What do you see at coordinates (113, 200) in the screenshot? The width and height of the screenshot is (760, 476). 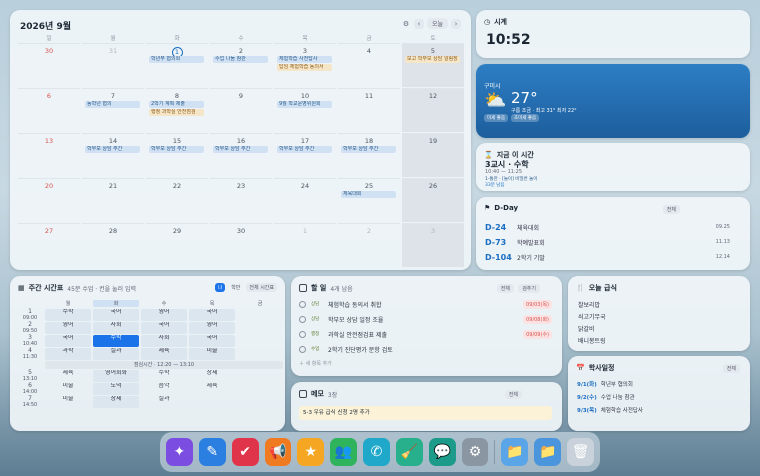 I see `calendar-day: 21` at bounding box center [113, 200].